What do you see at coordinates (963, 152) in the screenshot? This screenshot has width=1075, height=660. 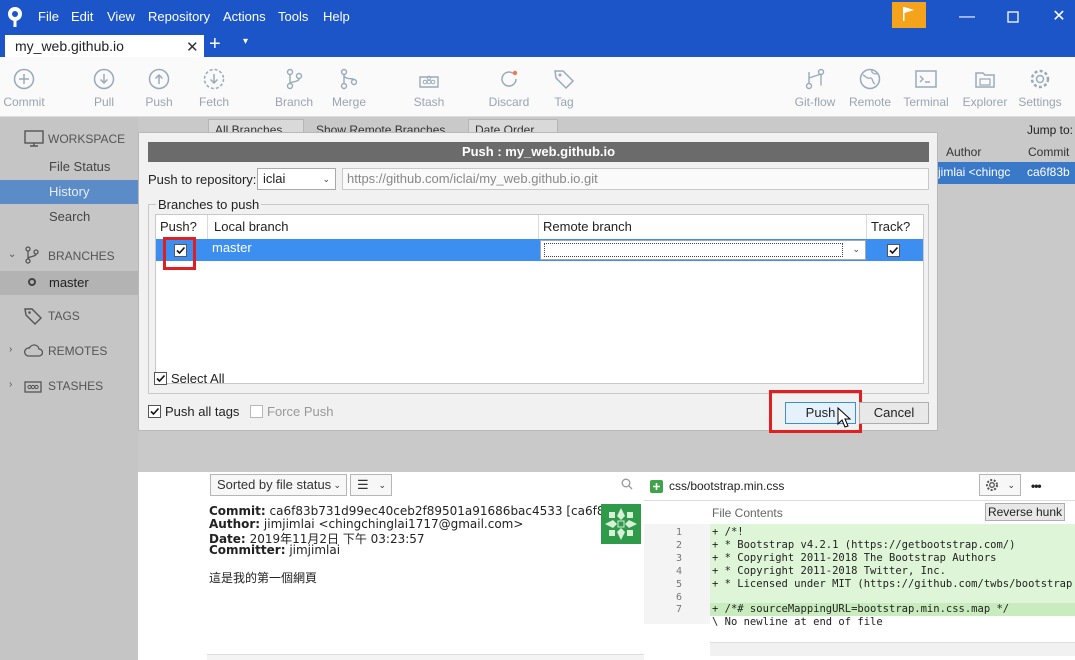 I see `author-column-header: Author` at bounding box center [963, 152].